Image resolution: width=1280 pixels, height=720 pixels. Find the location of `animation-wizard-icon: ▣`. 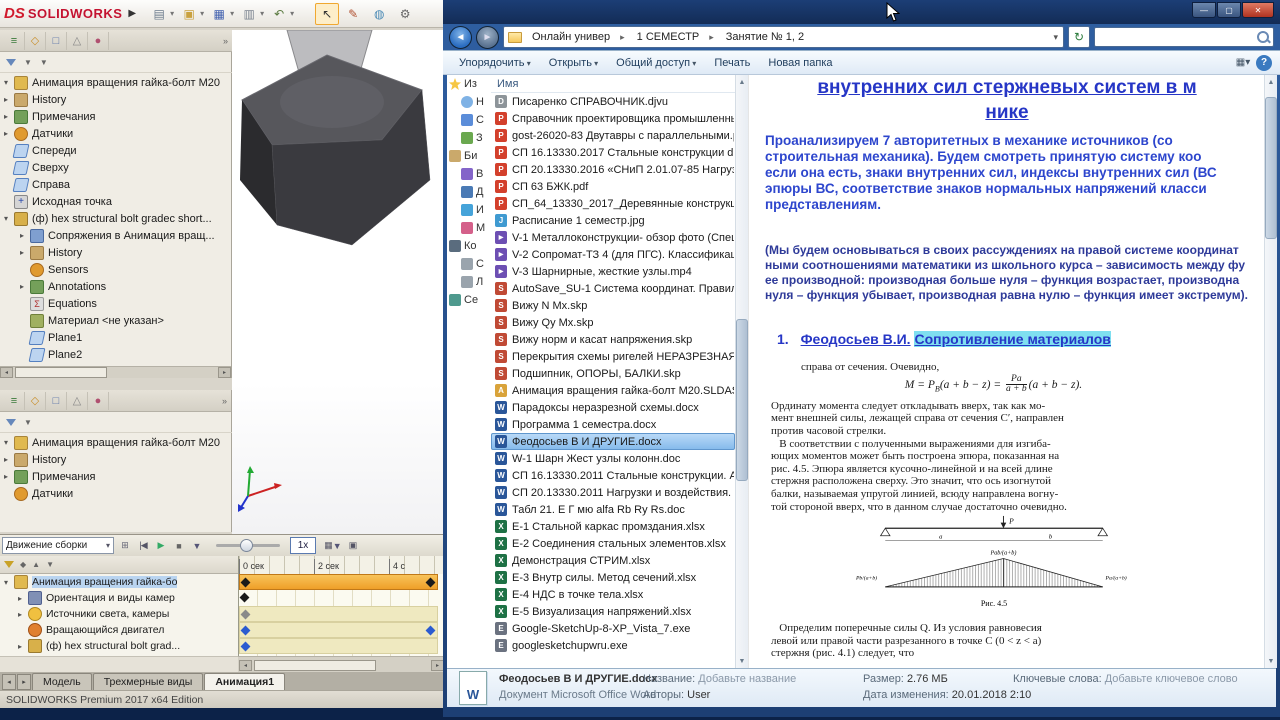

animation-wizard-icon: ▣ is located at coordinates (353, 545).